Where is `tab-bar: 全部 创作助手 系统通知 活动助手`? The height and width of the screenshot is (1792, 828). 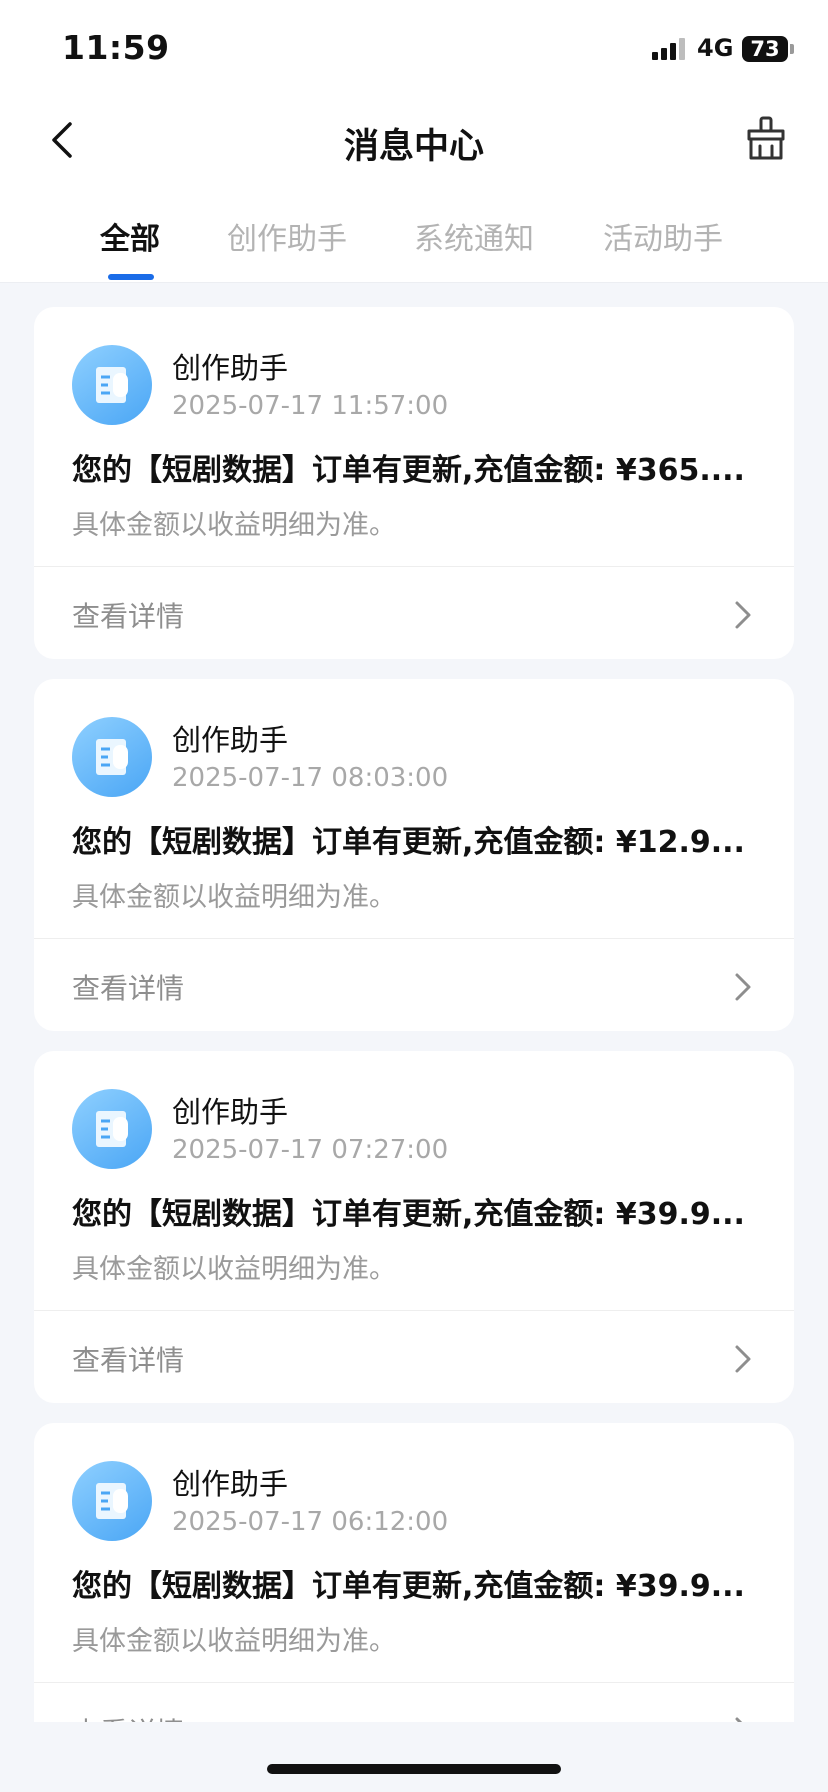 tab-bar: 全部 创作助手 系统通知 活动助手 is located at coordinates (414, 234).